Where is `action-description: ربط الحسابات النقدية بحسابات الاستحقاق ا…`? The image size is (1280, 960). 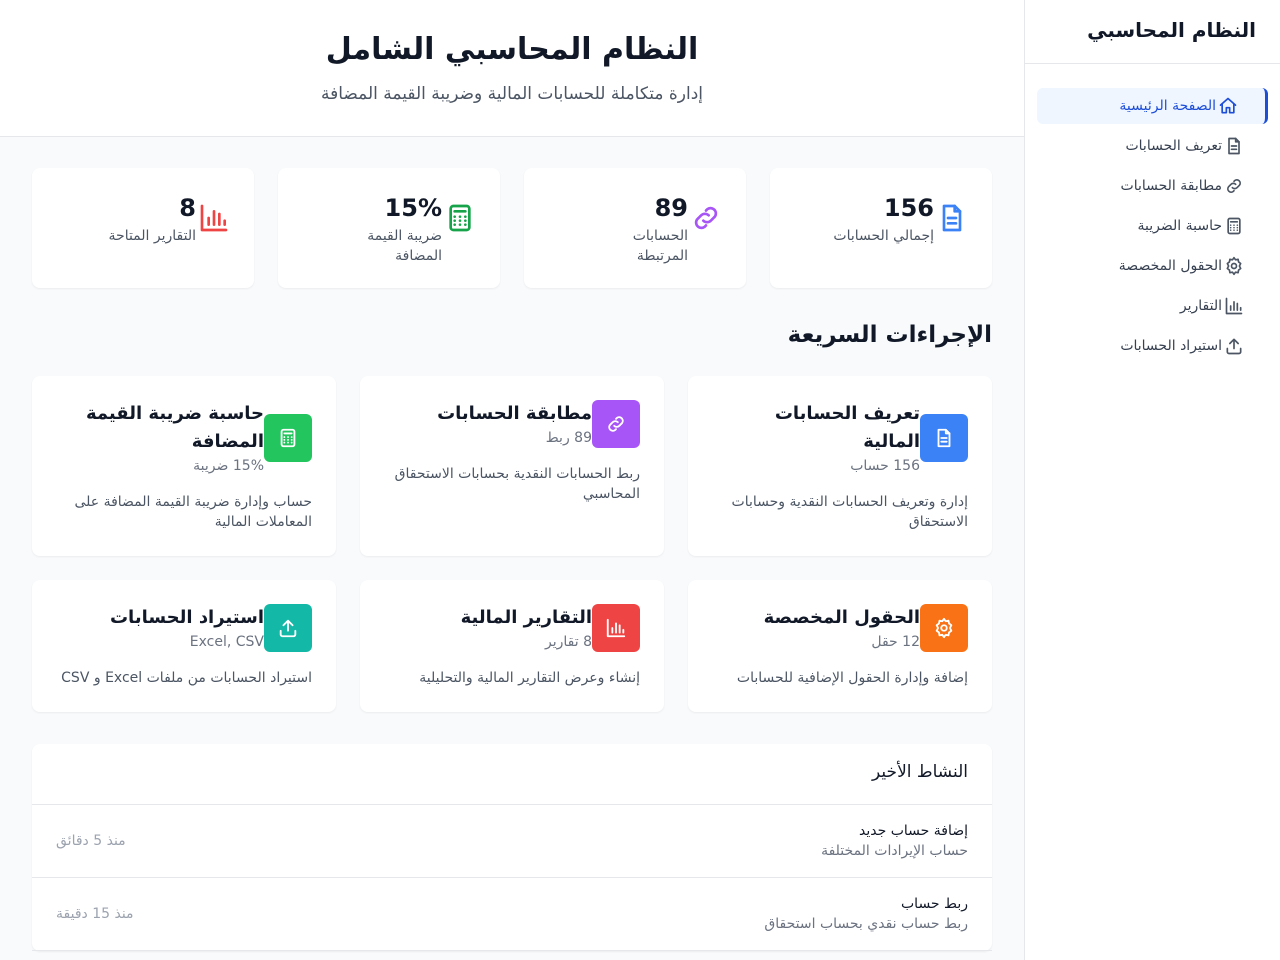 action-description: ربط الحسابات النقدية بحسابات الاستحقاق ا… is located at coordinates (517, 484).